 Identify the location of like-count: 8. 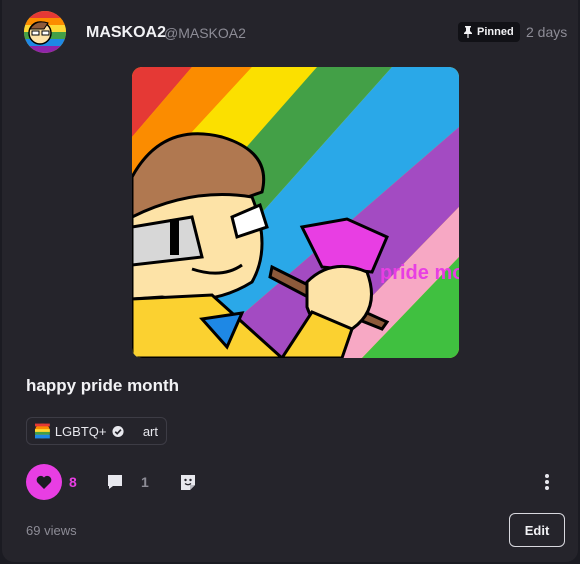
(73, 482).